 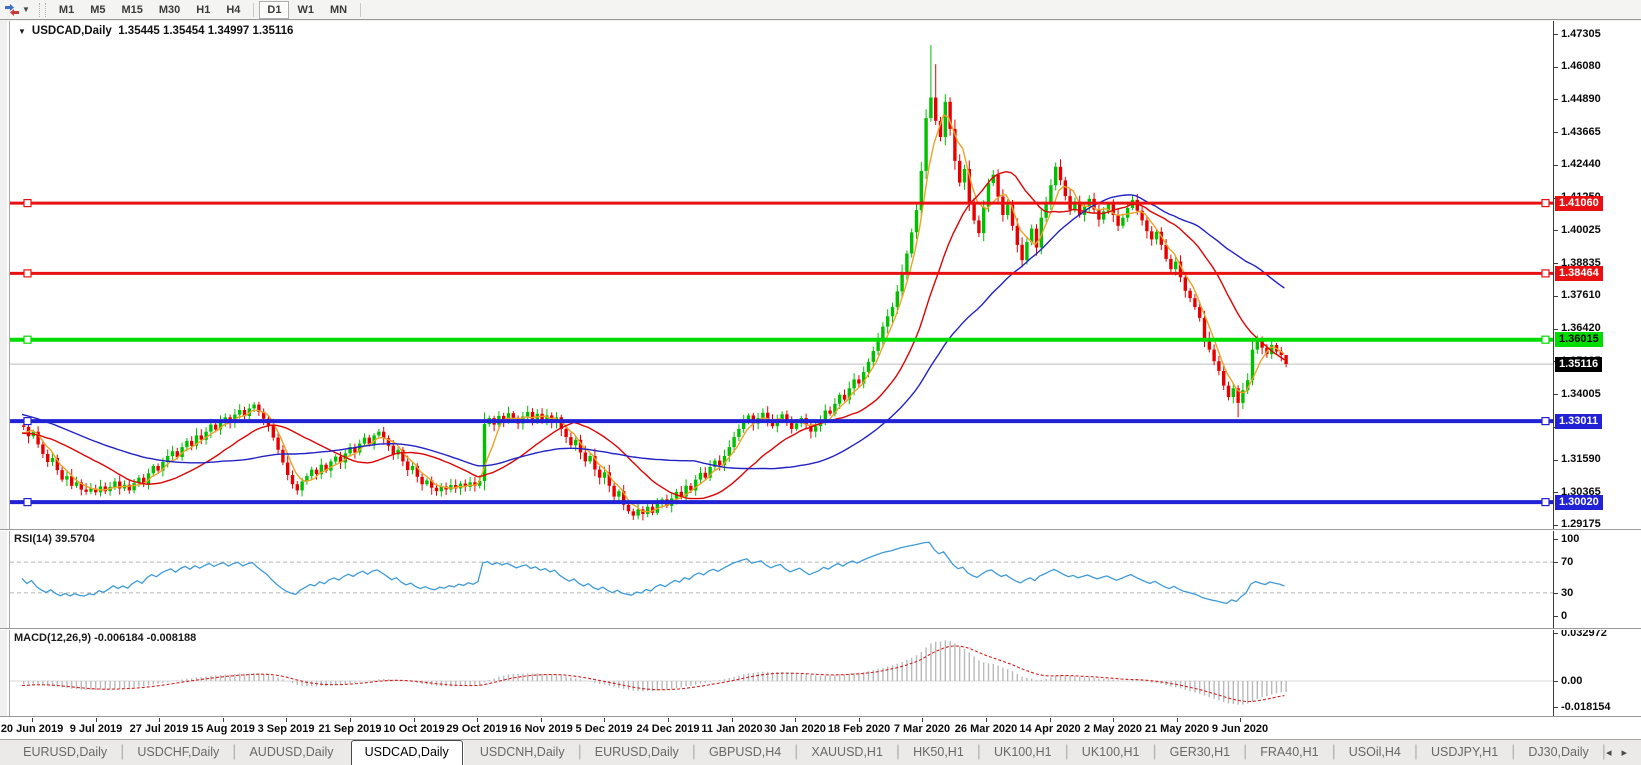 I want to click on date-axis-label: 20 Jun 2019, so click(x=32, y=729).